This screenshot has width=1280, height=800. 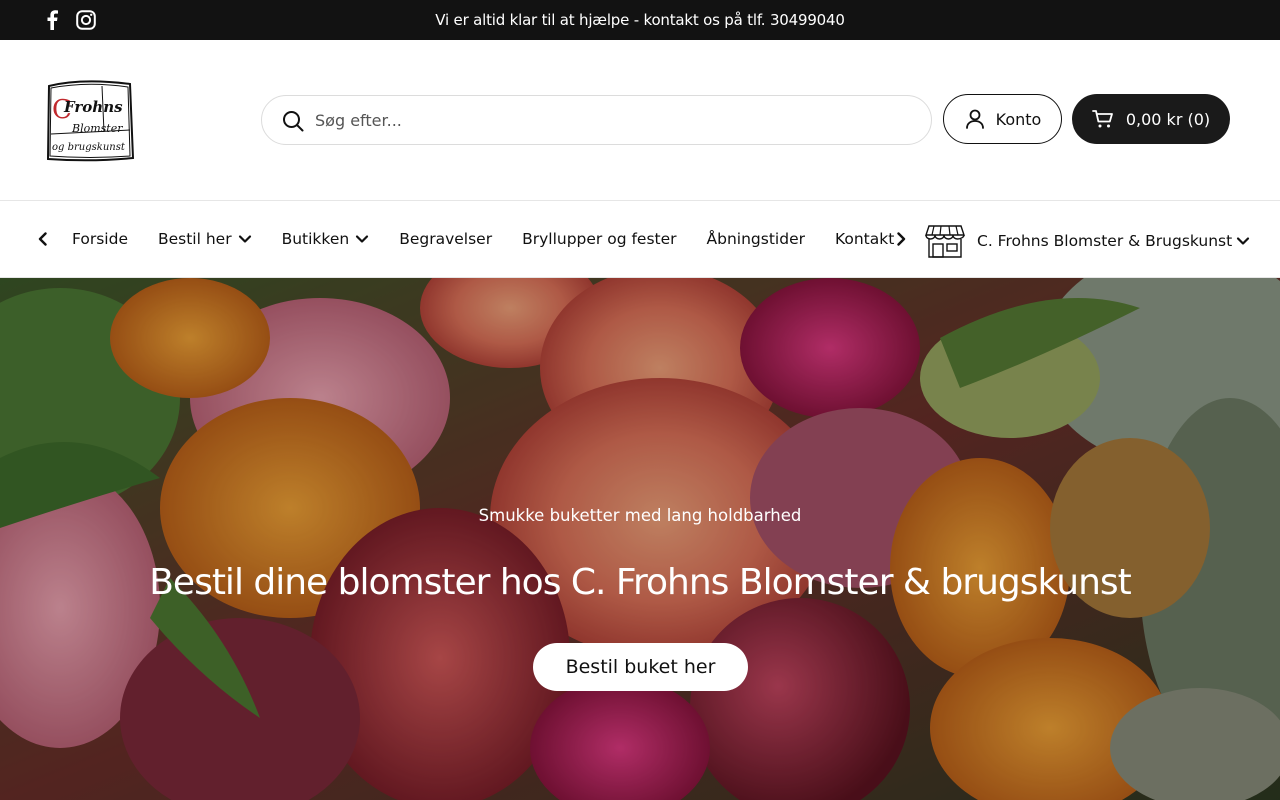 I want to click on nav-item-abningstider: Åbningstider, so click(x=756, y=239).